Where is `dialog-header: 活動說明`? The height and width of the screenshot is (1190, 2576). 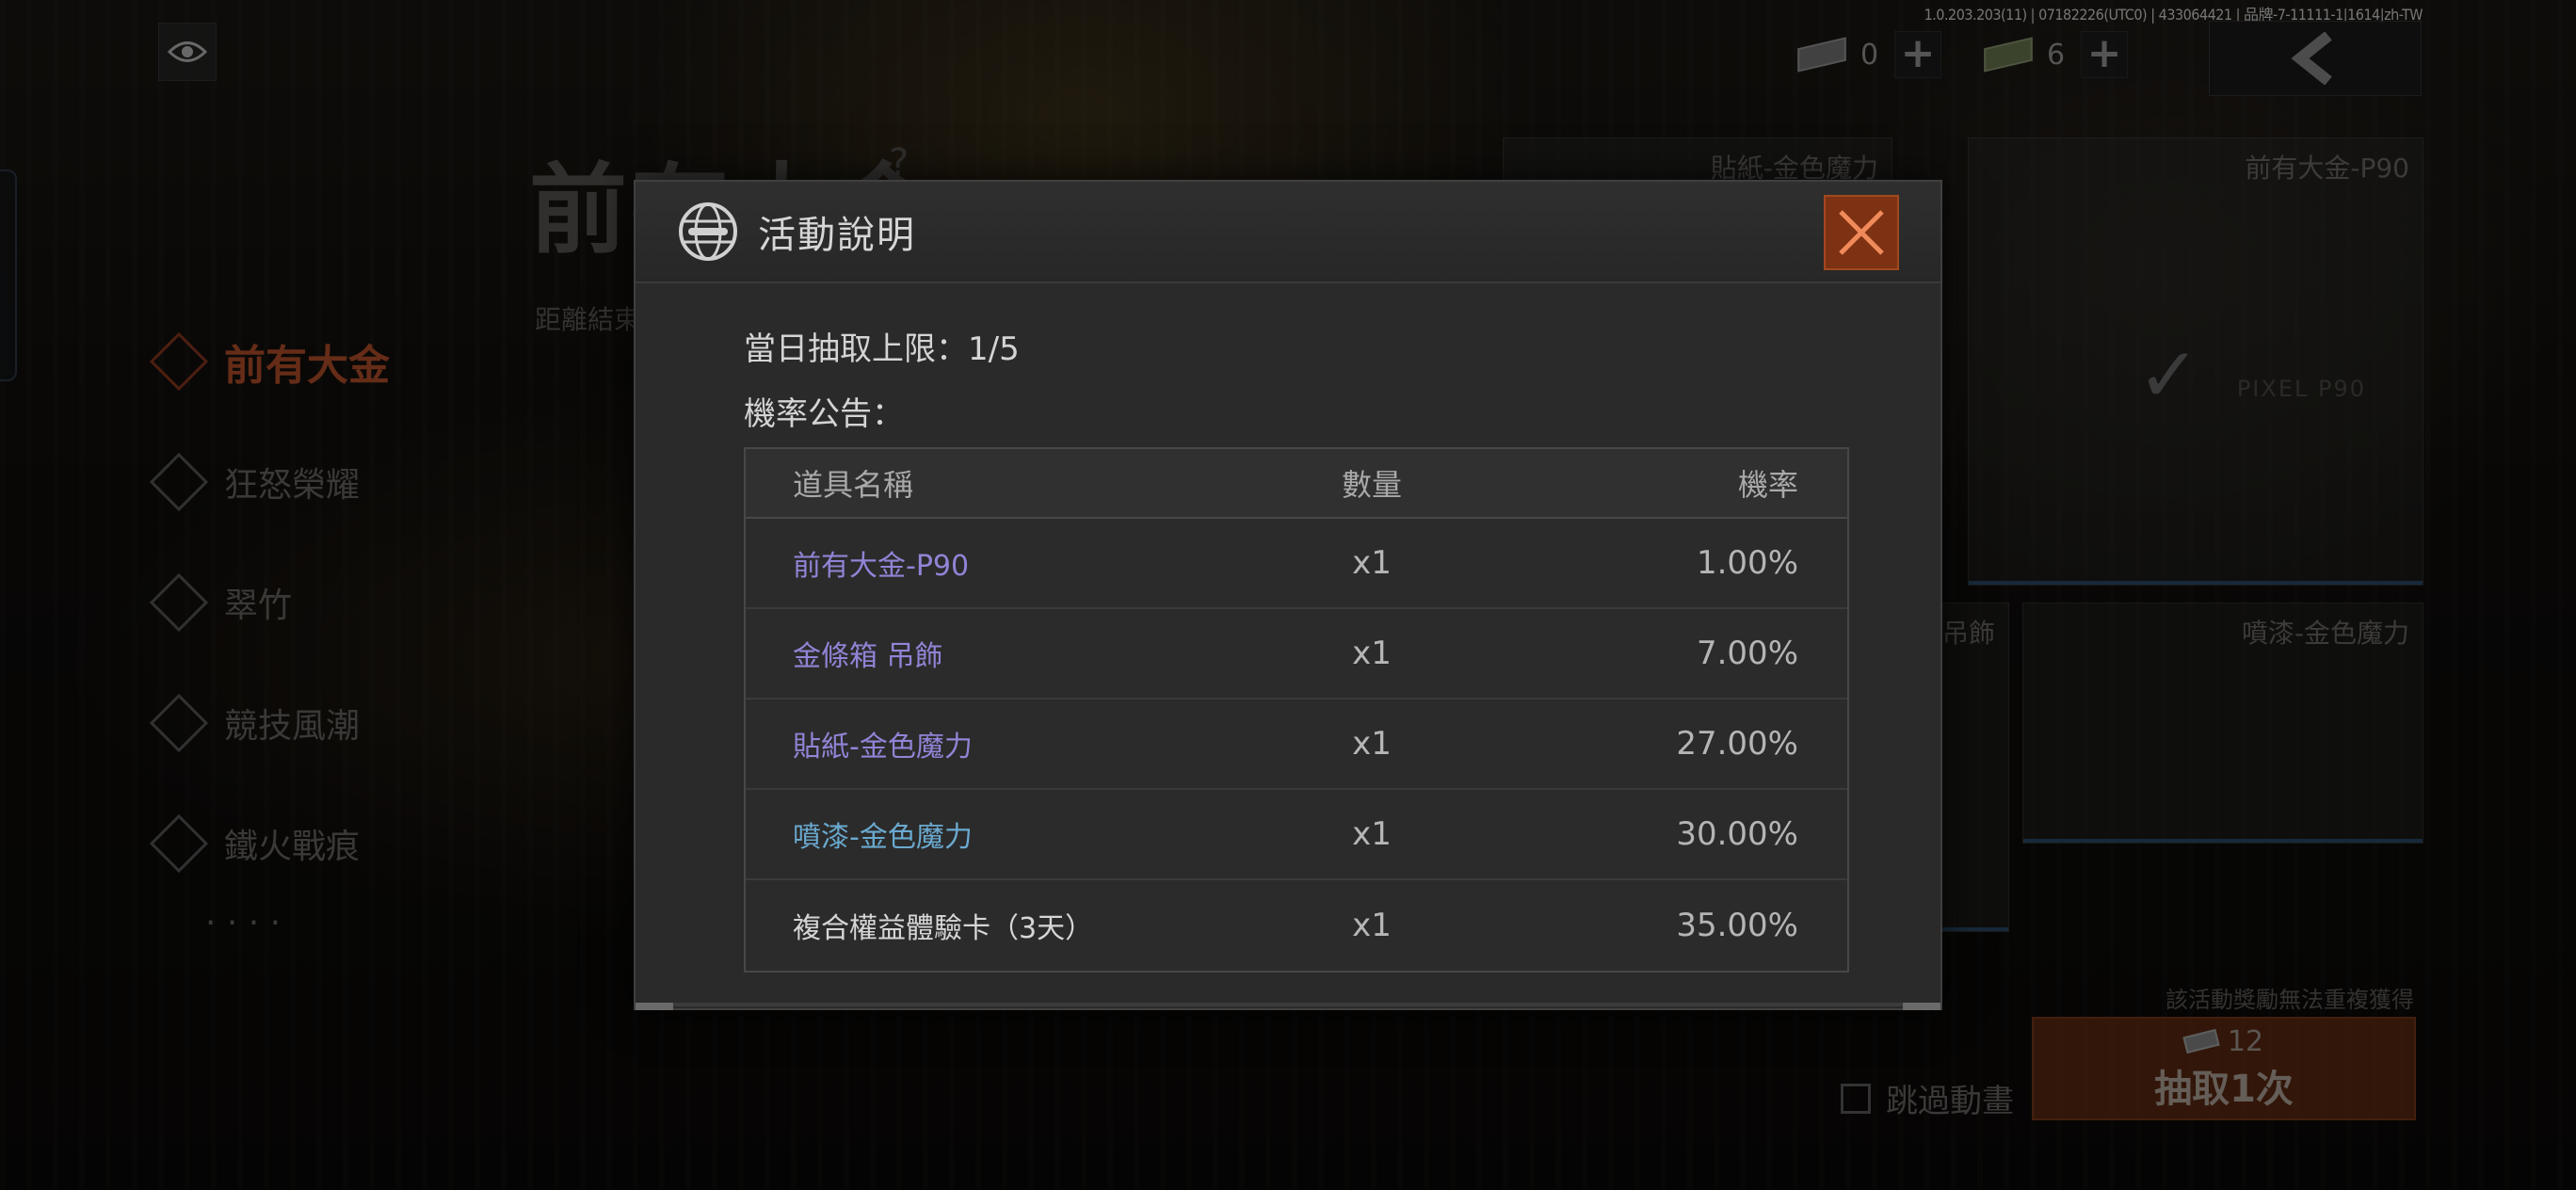
dialog-header: 活動說明 is located at coordinates (1288, 232).